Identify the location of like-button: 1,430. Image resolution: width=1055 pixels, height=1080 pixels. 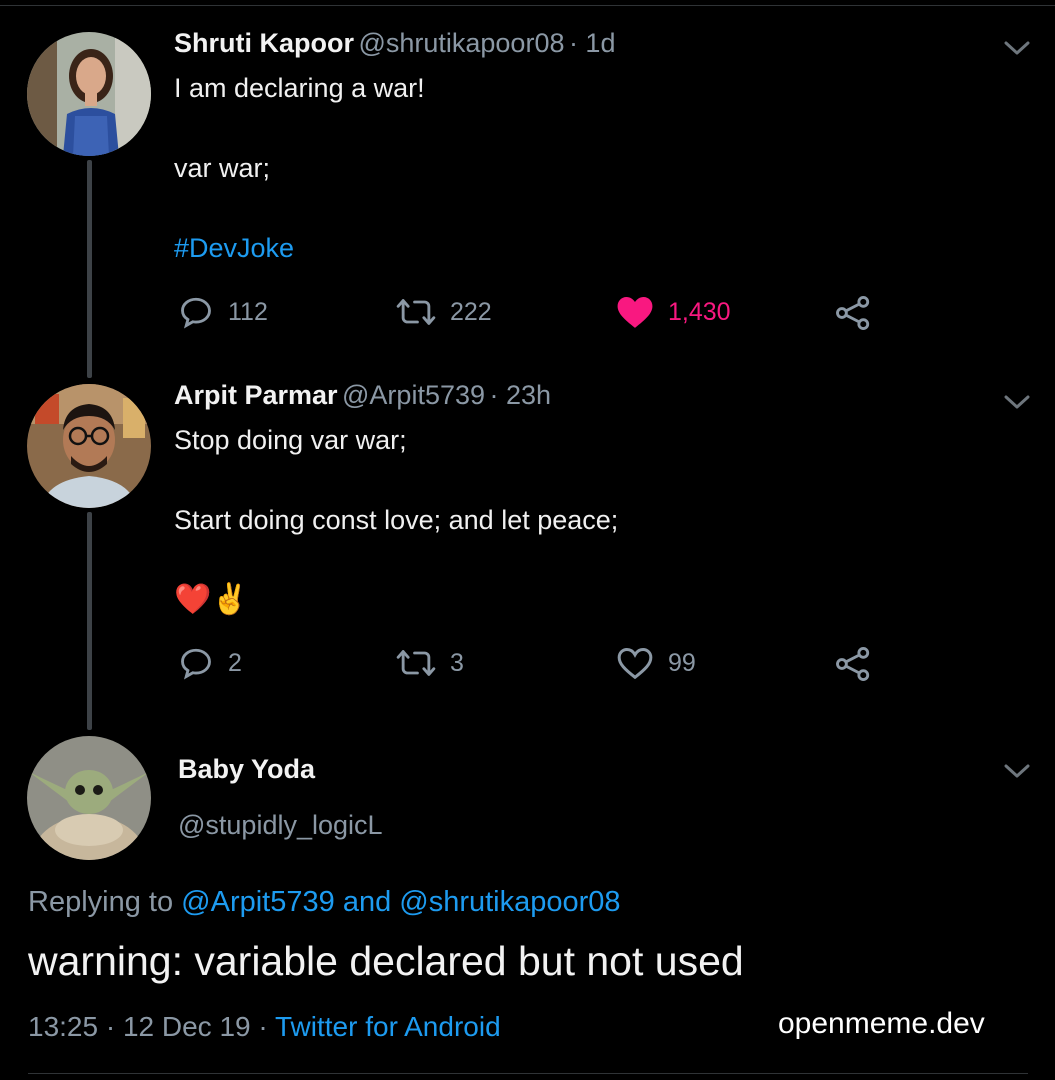
(673, 312).